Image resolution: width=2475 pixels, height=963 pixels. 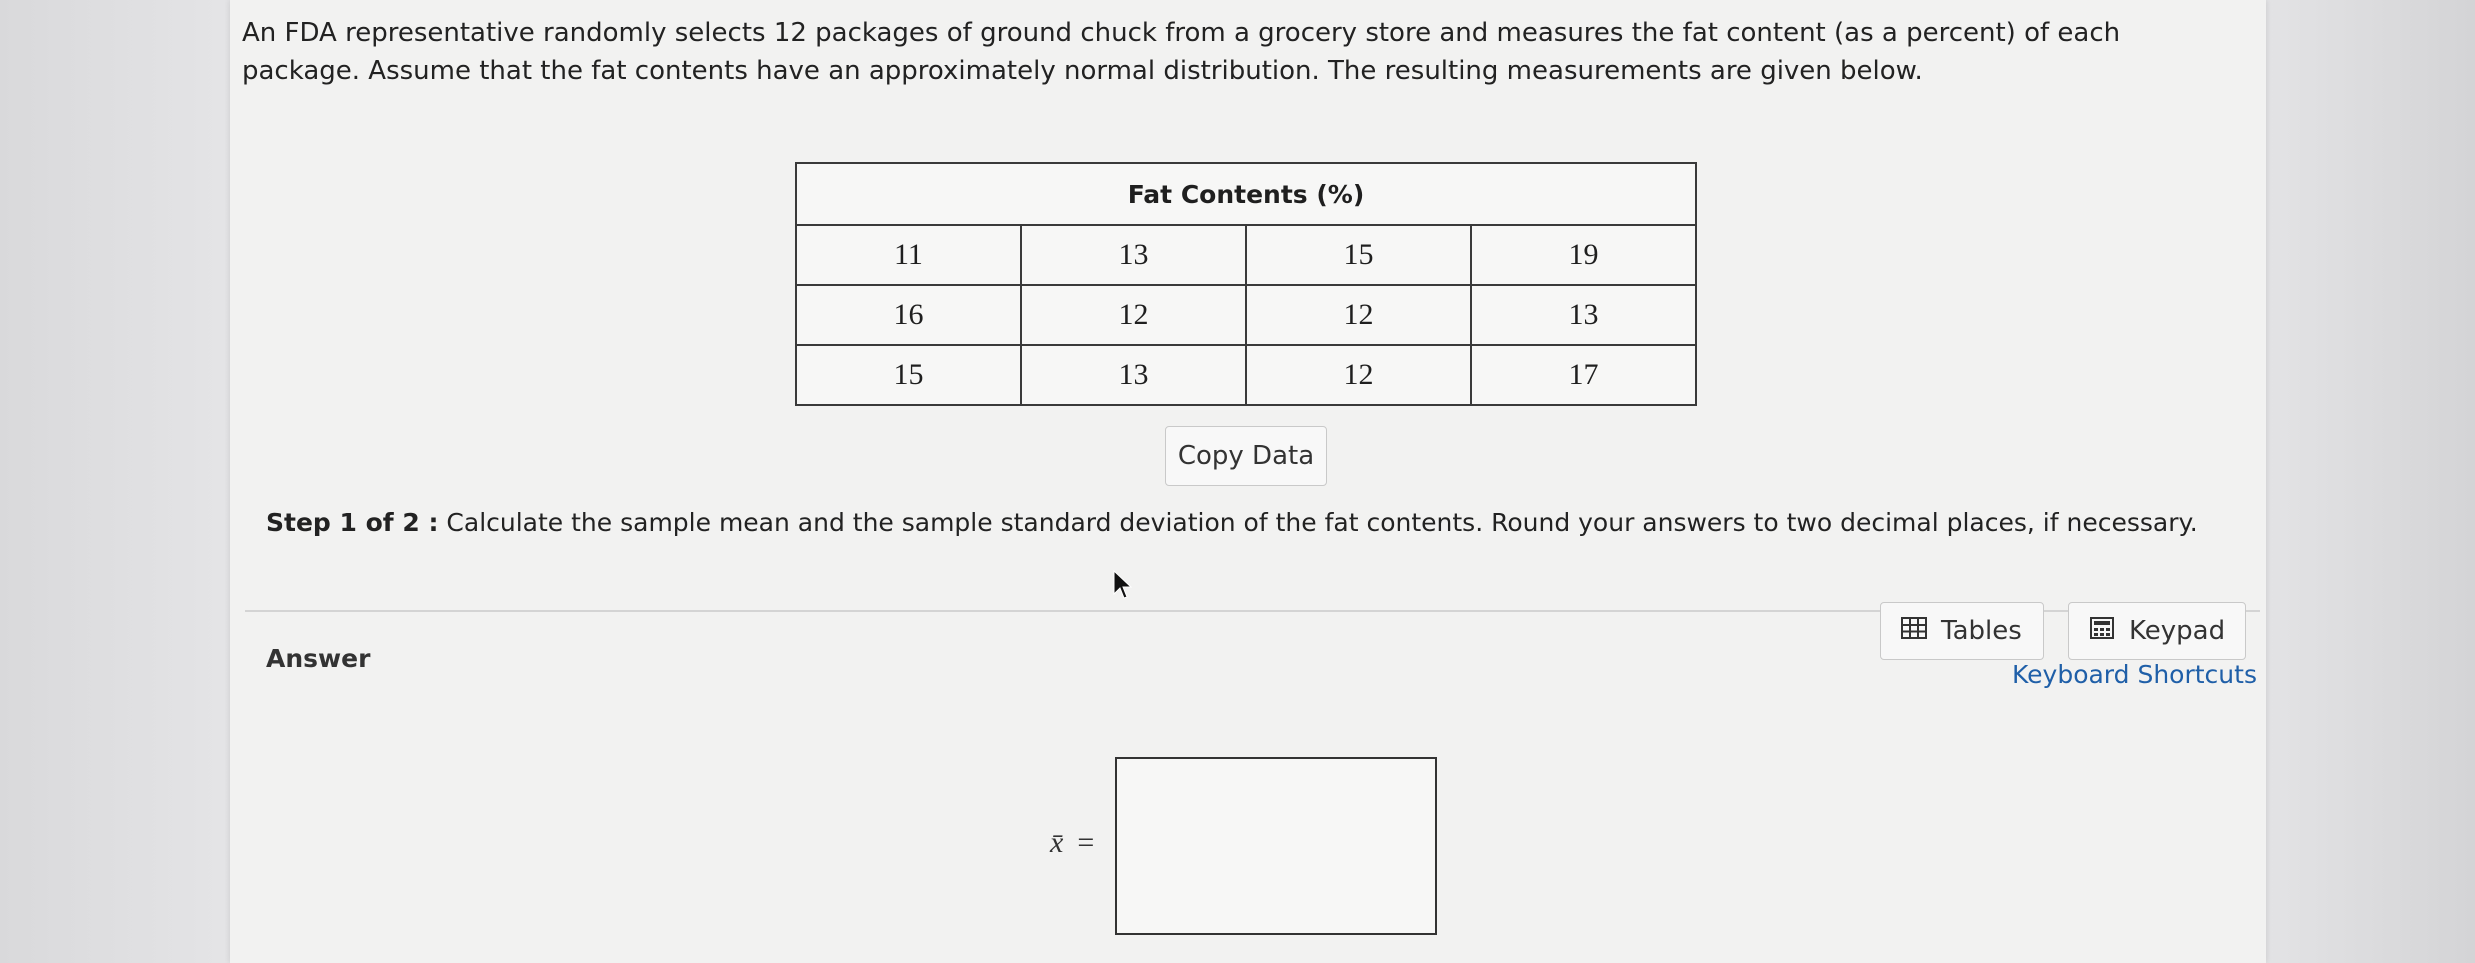 I want to click on keypad-button: Keypad, so click(x=2157, y=631).